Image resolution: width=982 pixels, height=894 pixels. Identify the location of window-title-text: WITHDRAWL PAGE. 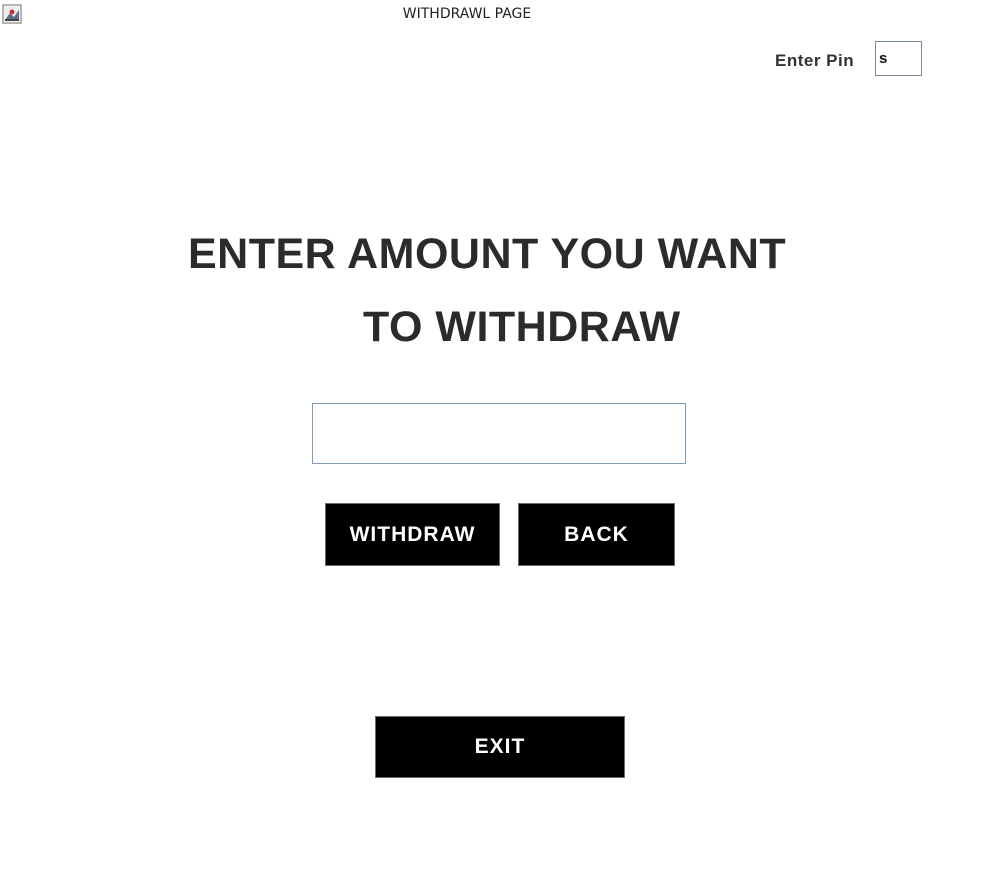
(467, 14).